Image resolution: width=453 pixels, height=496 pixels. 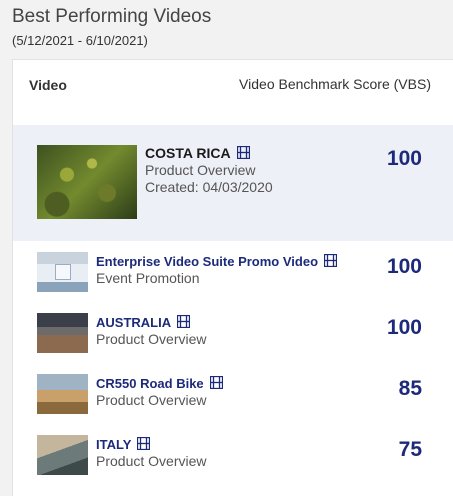 I want to click on video-title-link: AUSTRALIA, so click(x=143, y=322).